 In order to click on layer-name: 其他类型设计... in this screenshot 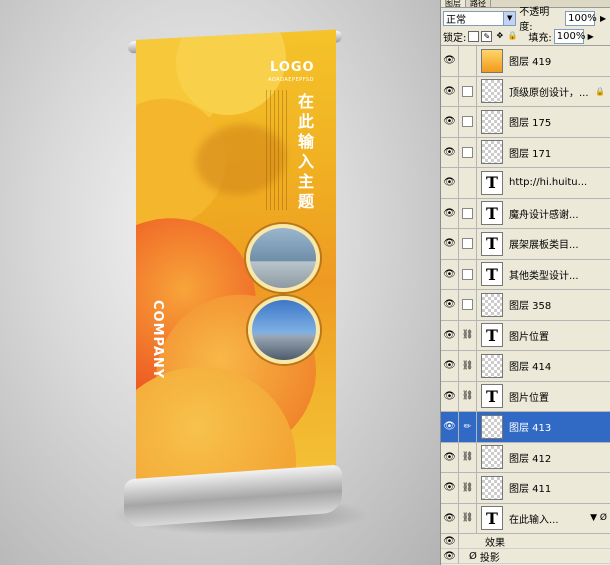, I will do `click(559, 274)`.